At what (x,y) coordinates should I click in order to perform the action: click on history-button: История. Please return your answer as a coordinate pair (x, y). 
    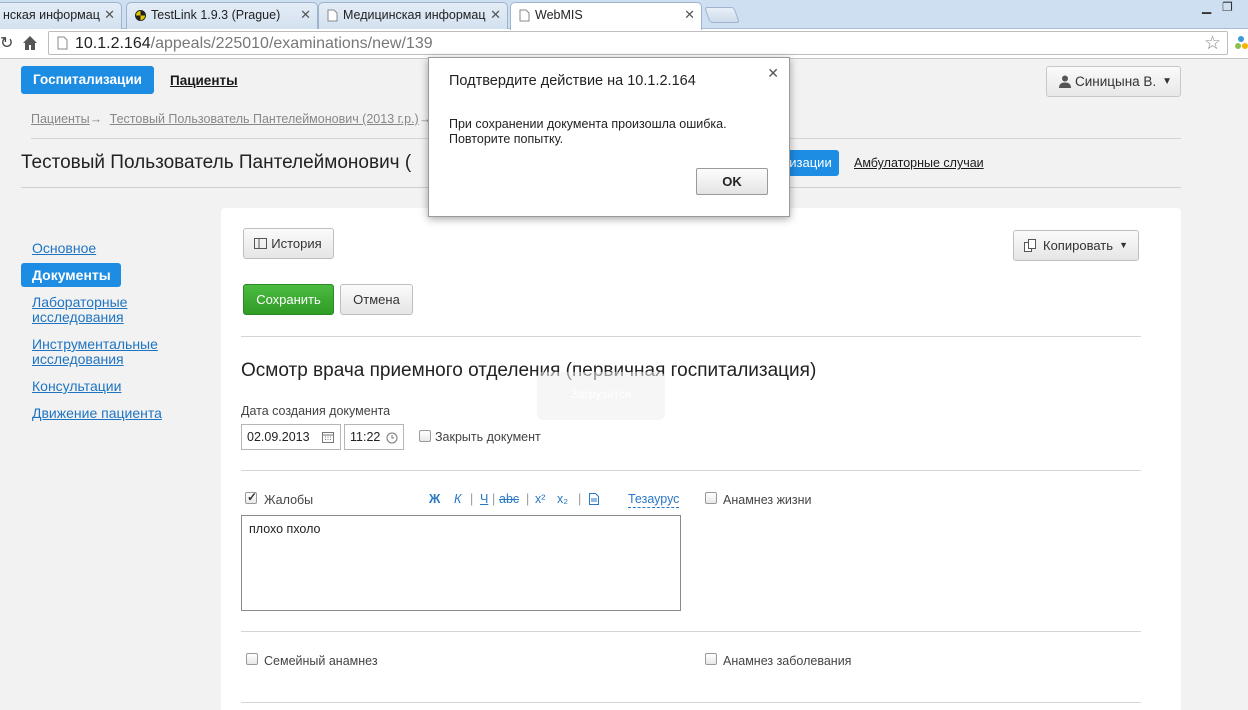
    Looking at the image, I should click on (288, 243).